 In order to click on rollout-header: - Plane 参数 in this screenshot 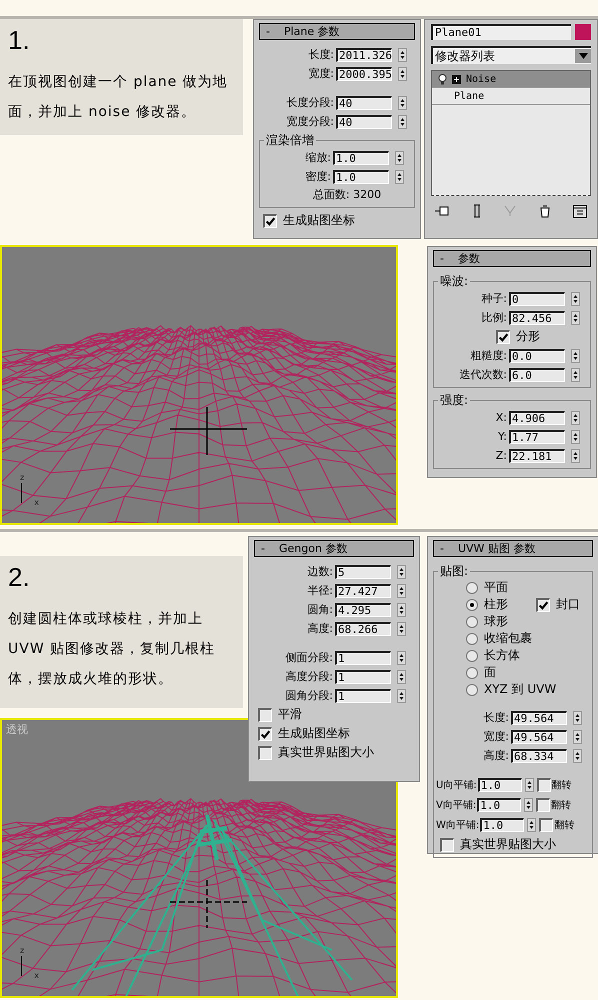, I will do `click(337, 31)`.